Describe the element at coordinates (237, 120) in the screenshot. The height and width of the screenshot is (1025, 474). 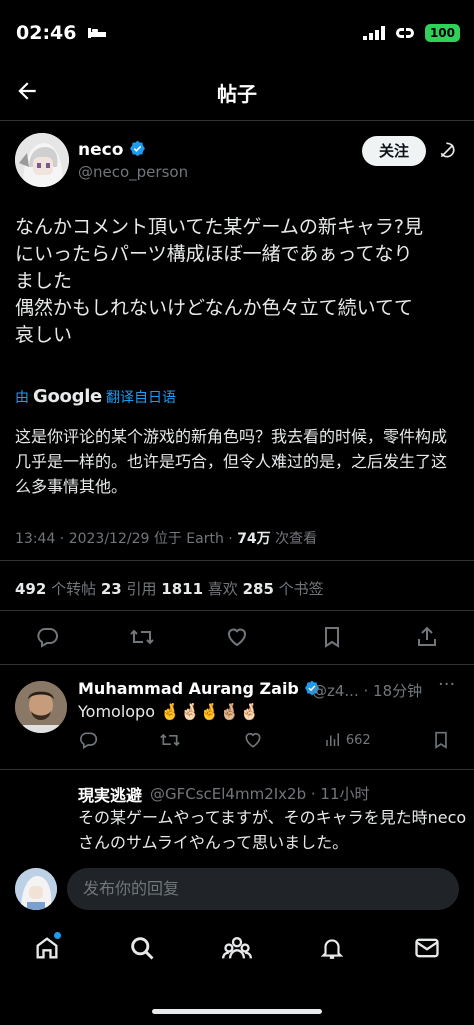
I see `header-divider` at that location.